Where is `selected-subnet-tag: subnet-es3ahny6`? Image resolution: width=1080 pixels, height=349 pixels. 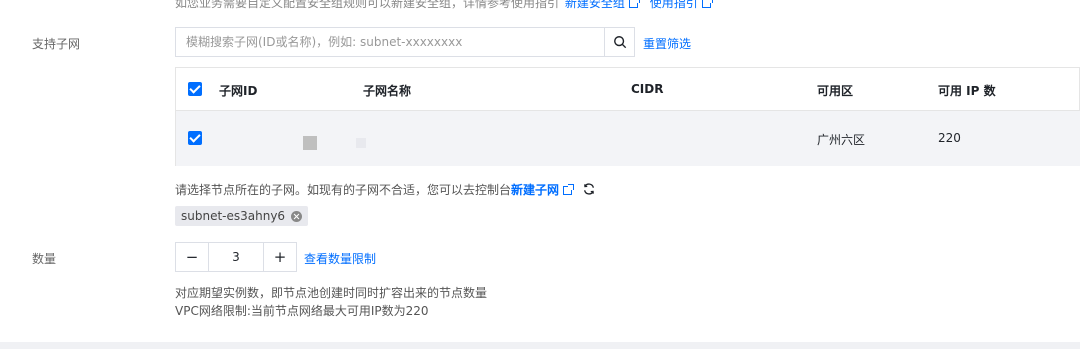
selected-subnet-tag: subnet-es3ahny6 is located at coordinates (242, 216).